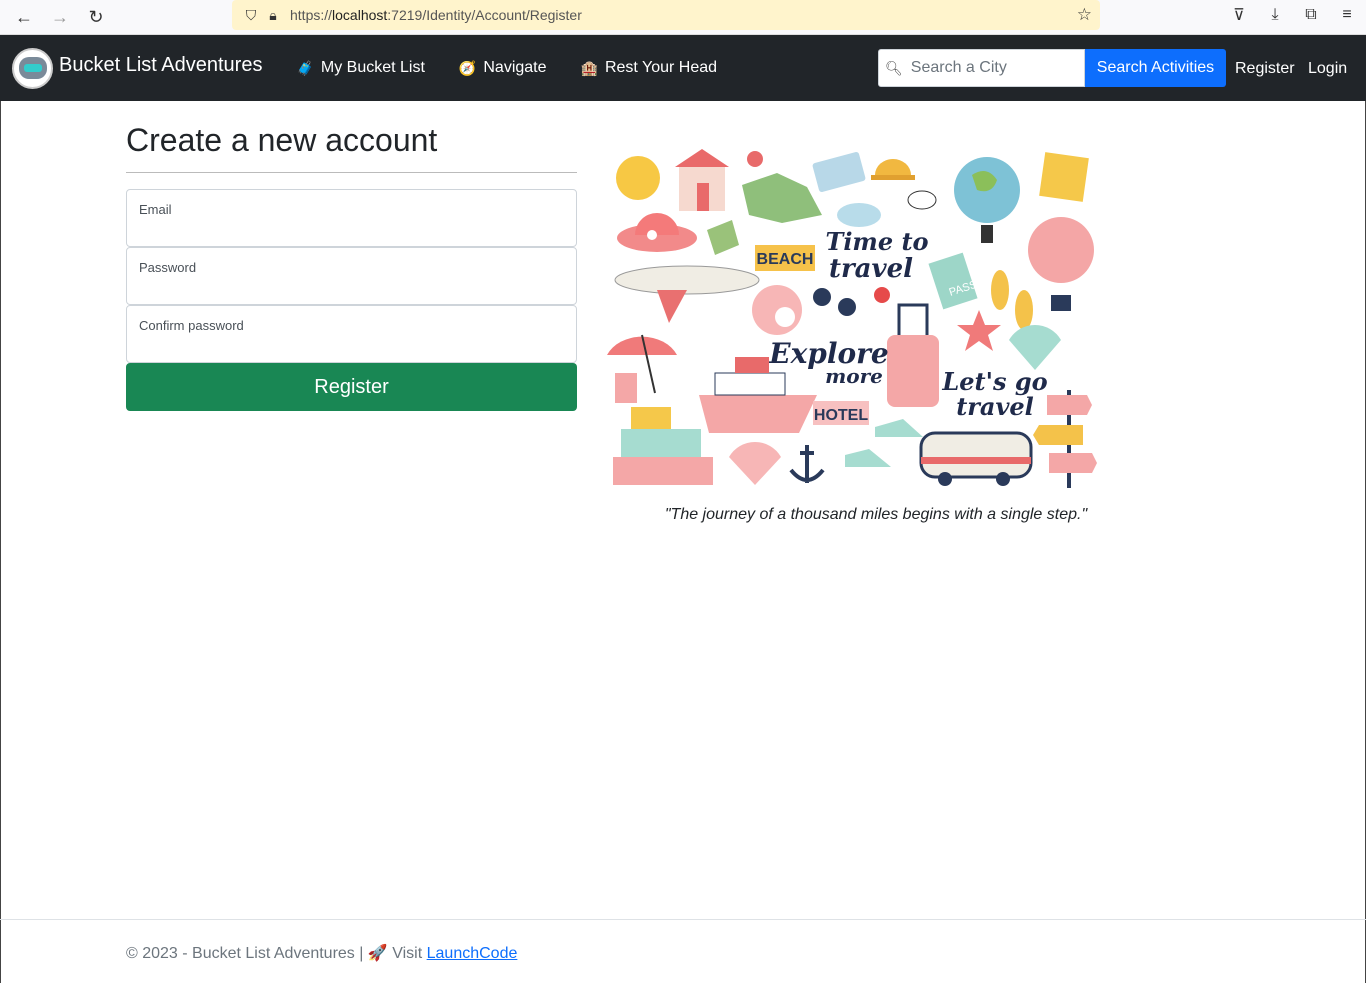  What do you see at coordinates (785, 259) in the screenshot?
I see `illus-text-beach: BEACH` at bounding box center [785, 259].